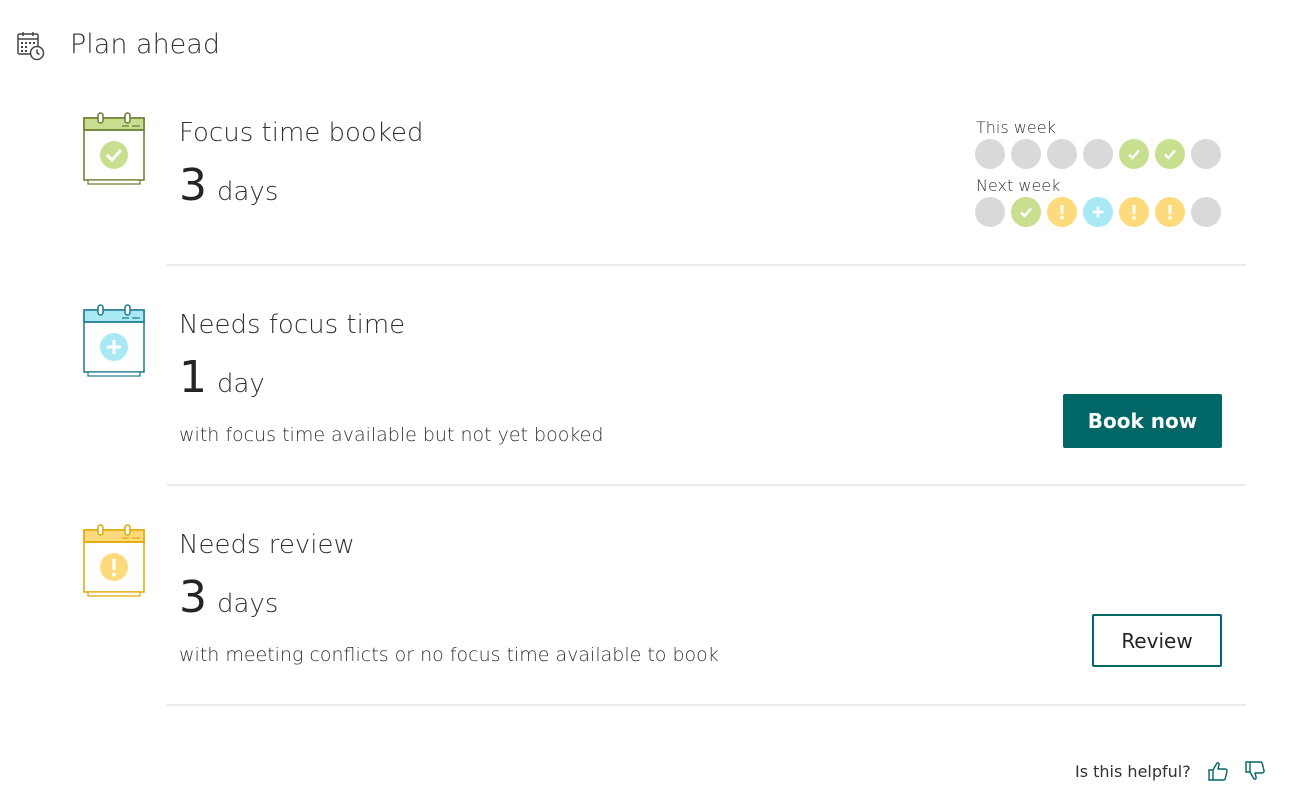 The height and width of the screenshot is (796, 1289). What do you see at coordinates (145, 44) in the screenshot?
I see `page-title: Plan ahead` at bounding box center [145, 44].